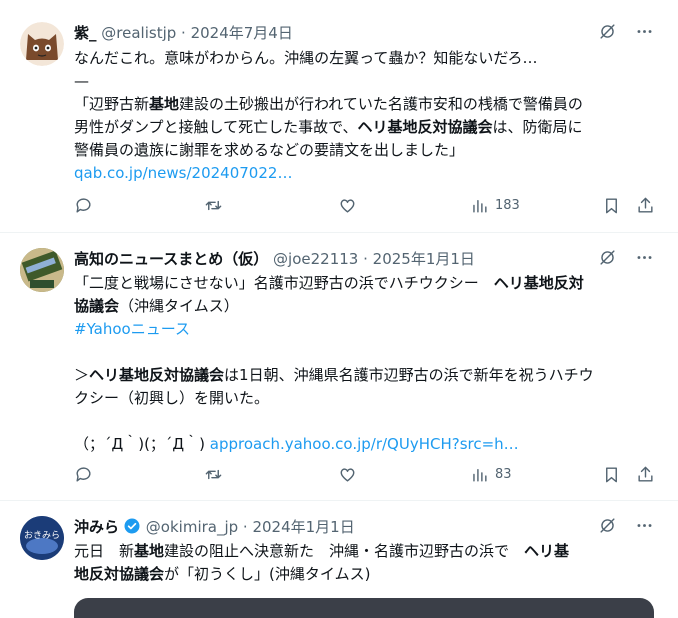  Describe the element at coordinates (267, 574) in the screenshot. I see `tweet-text-segment: が「初うくし」(沖縄タイムス)` at that location.